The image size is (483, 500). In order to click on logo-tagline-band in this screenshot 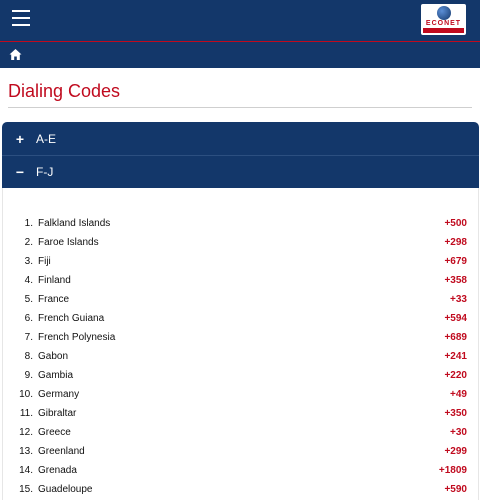, I will do `click(443, 30)`.